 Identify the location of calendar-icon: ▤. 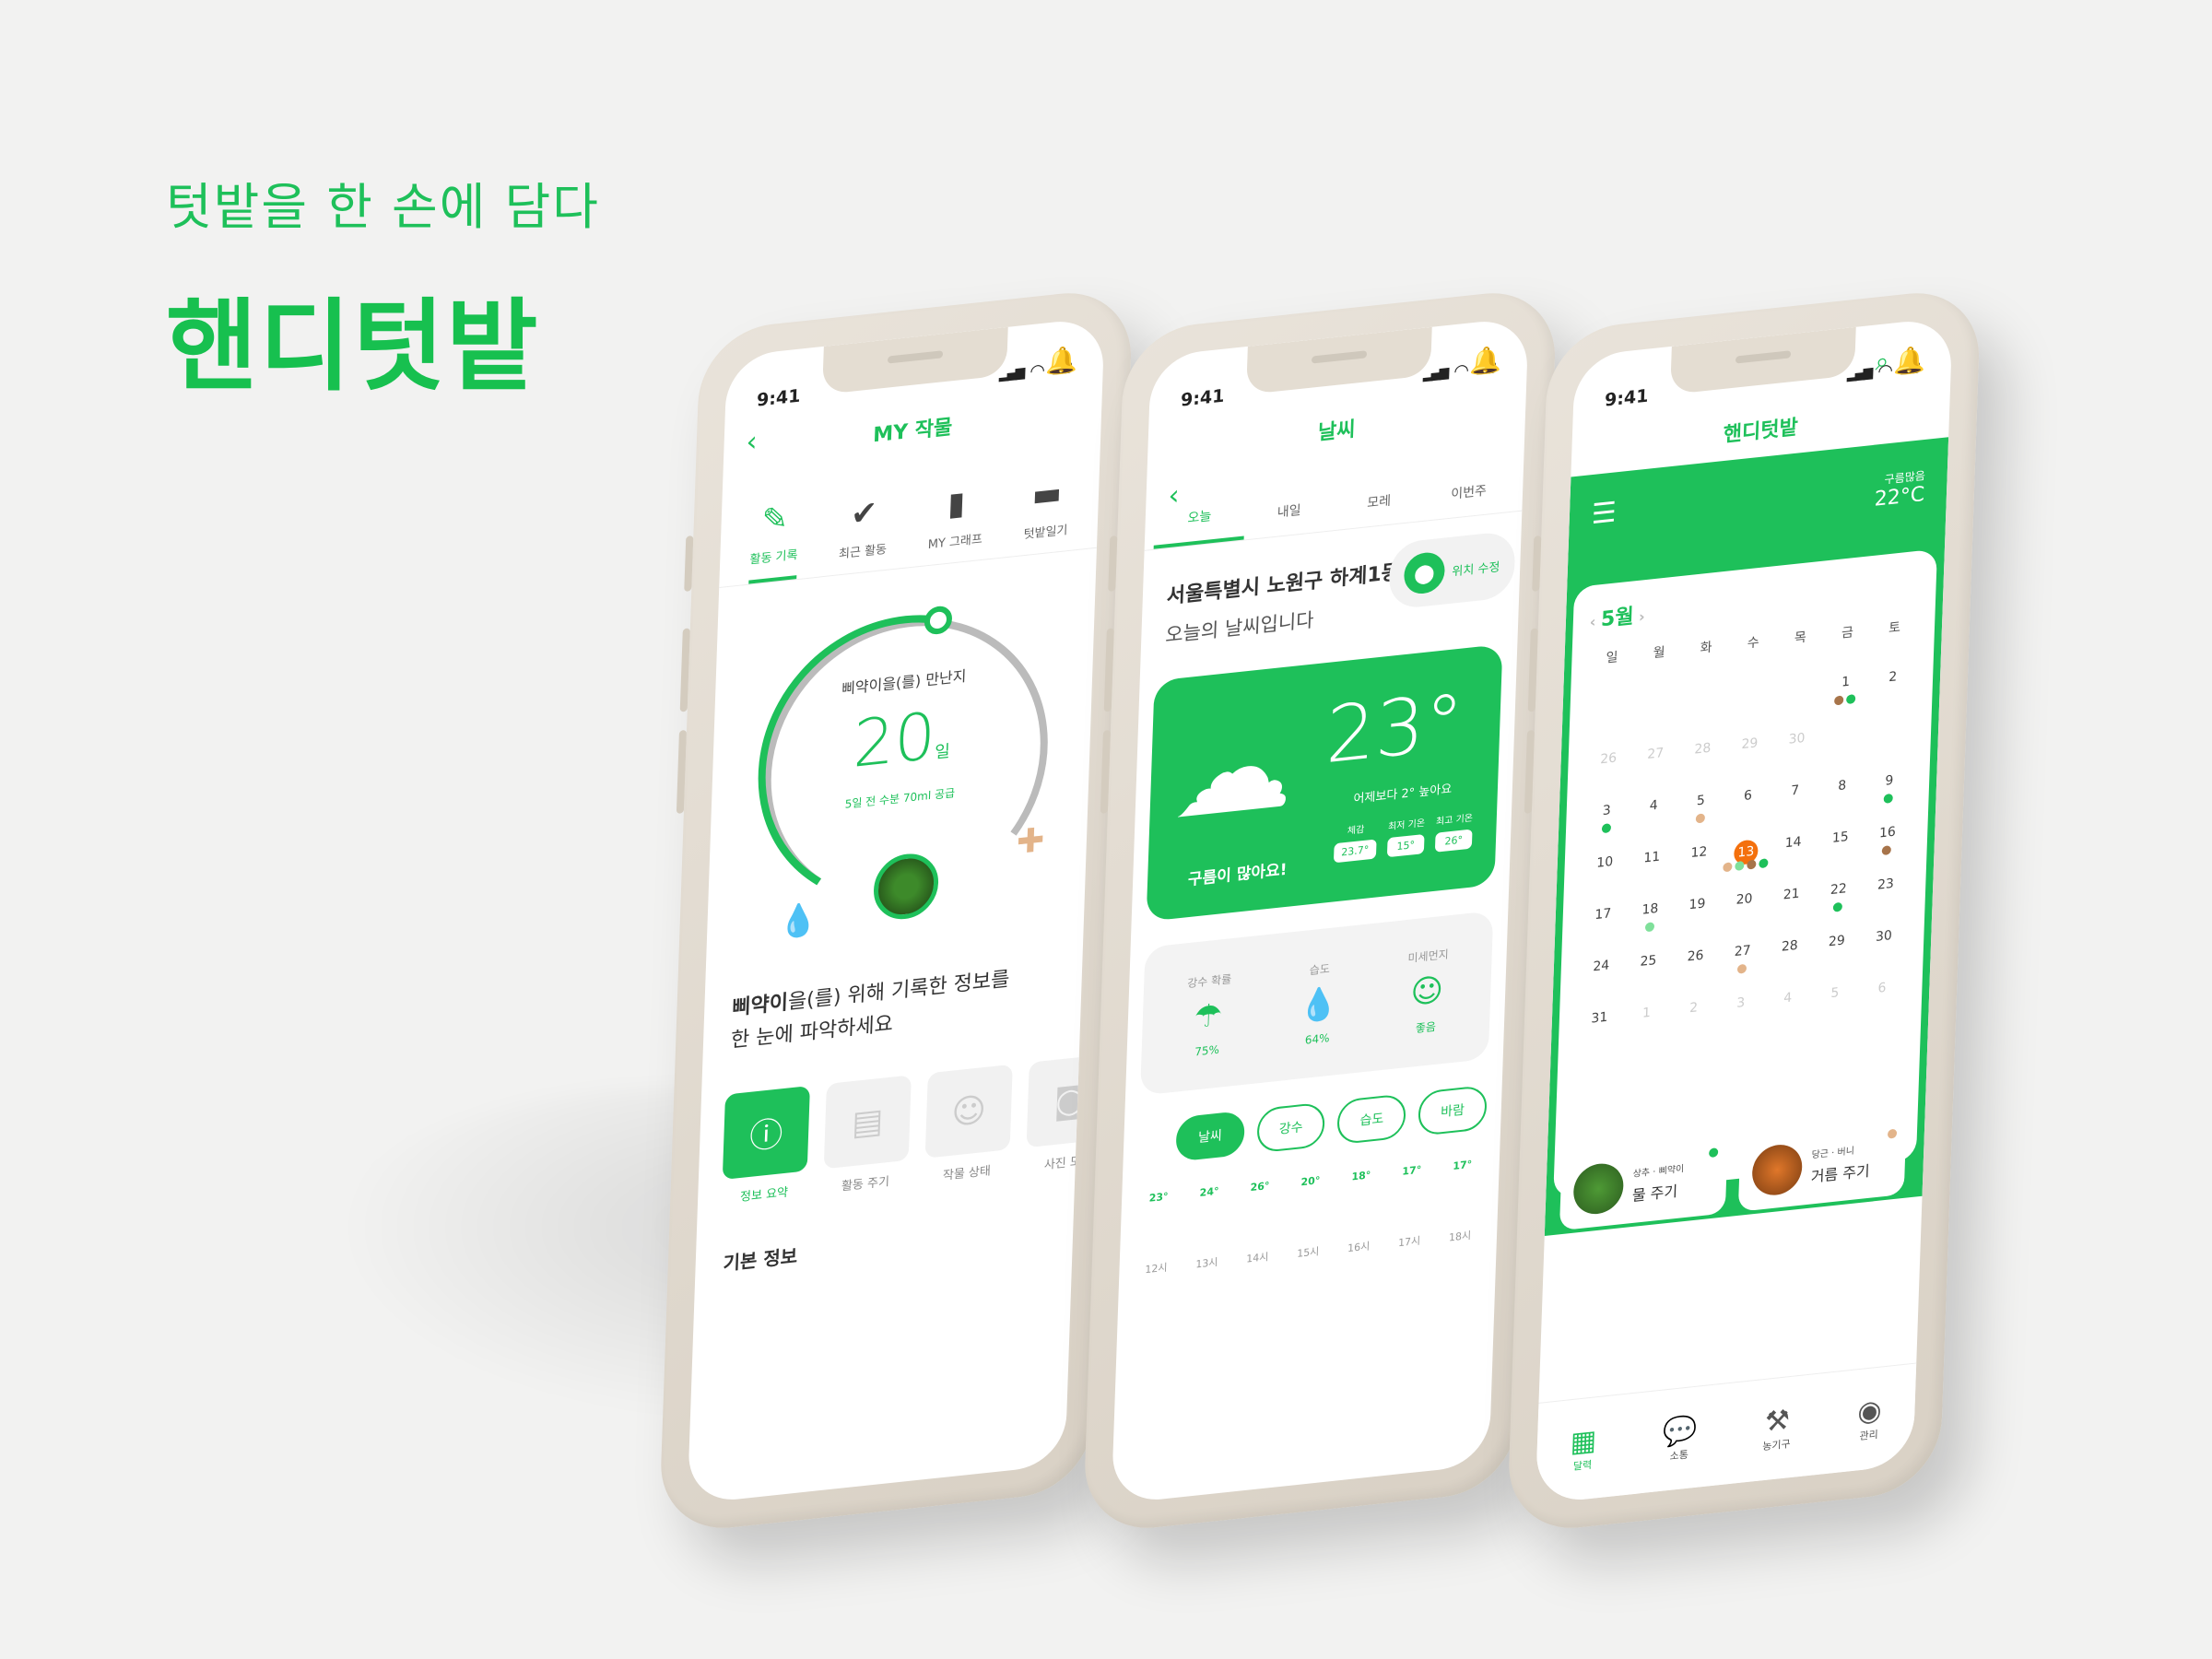
(867, 1122).